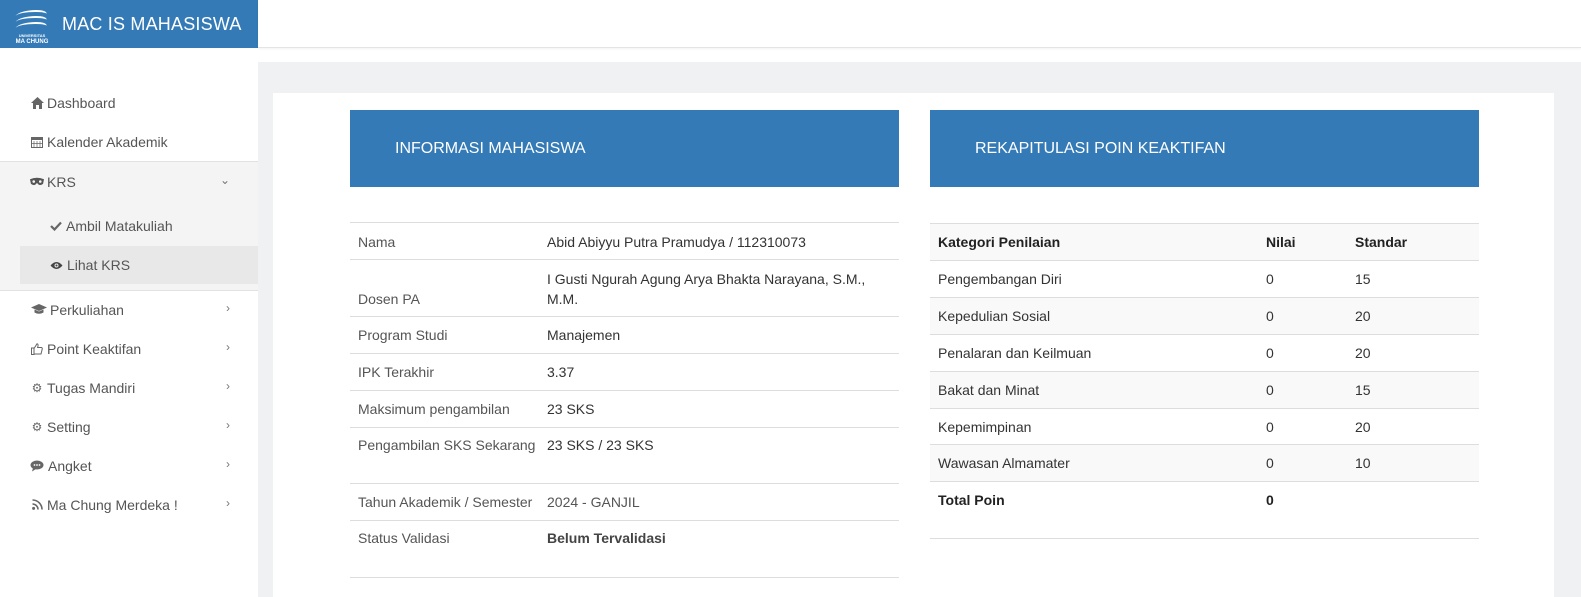 Image resolution: width=1581 pixels, height=597 pixels. I want to click on table-row: Pengembangan Diri 0 15, so click(1204, 278).